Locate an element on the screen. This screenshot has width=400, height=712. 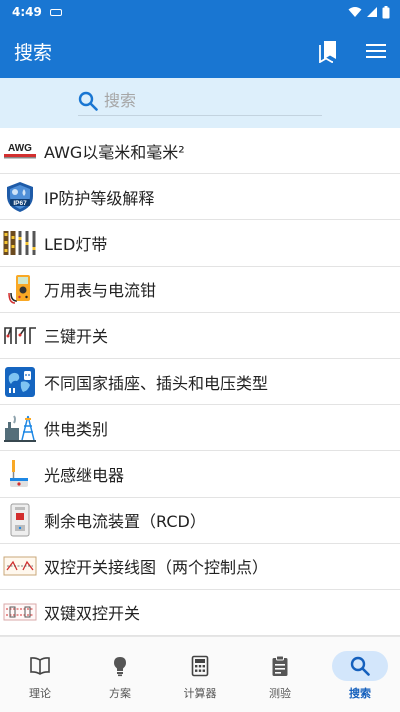
list-item-label: IP防护等级解释 is located at coordinates (99, 198).